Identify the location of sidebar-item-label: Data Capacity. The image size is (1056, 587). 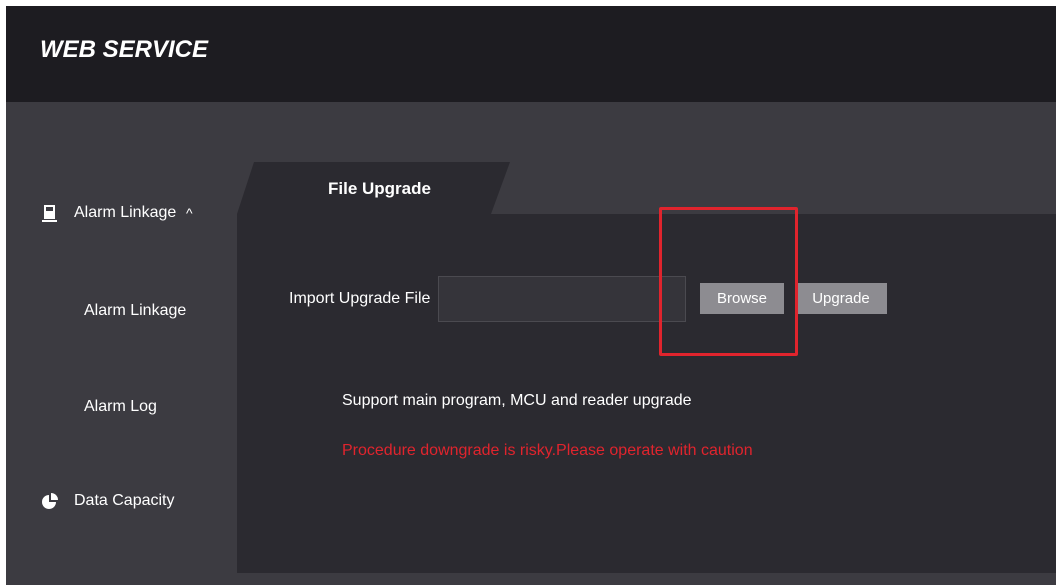
(124, 500).